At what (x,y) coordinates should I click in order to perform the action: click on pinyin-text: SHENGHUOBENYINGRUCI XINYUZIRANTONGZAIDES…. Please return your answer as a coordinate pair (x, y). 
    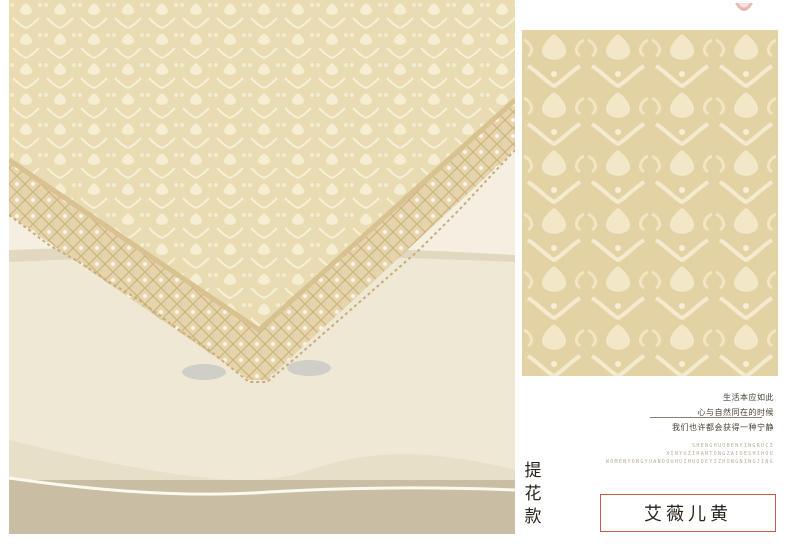
    Looking at the image, I should click on (690, 454).